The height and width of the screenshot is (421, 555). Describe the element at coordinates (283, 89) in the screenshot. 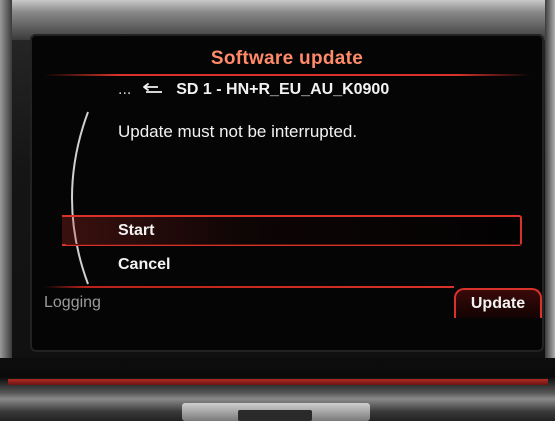

I see `source-path-label: SD 1 - HN+R_EU_AU_K0900` at that location.